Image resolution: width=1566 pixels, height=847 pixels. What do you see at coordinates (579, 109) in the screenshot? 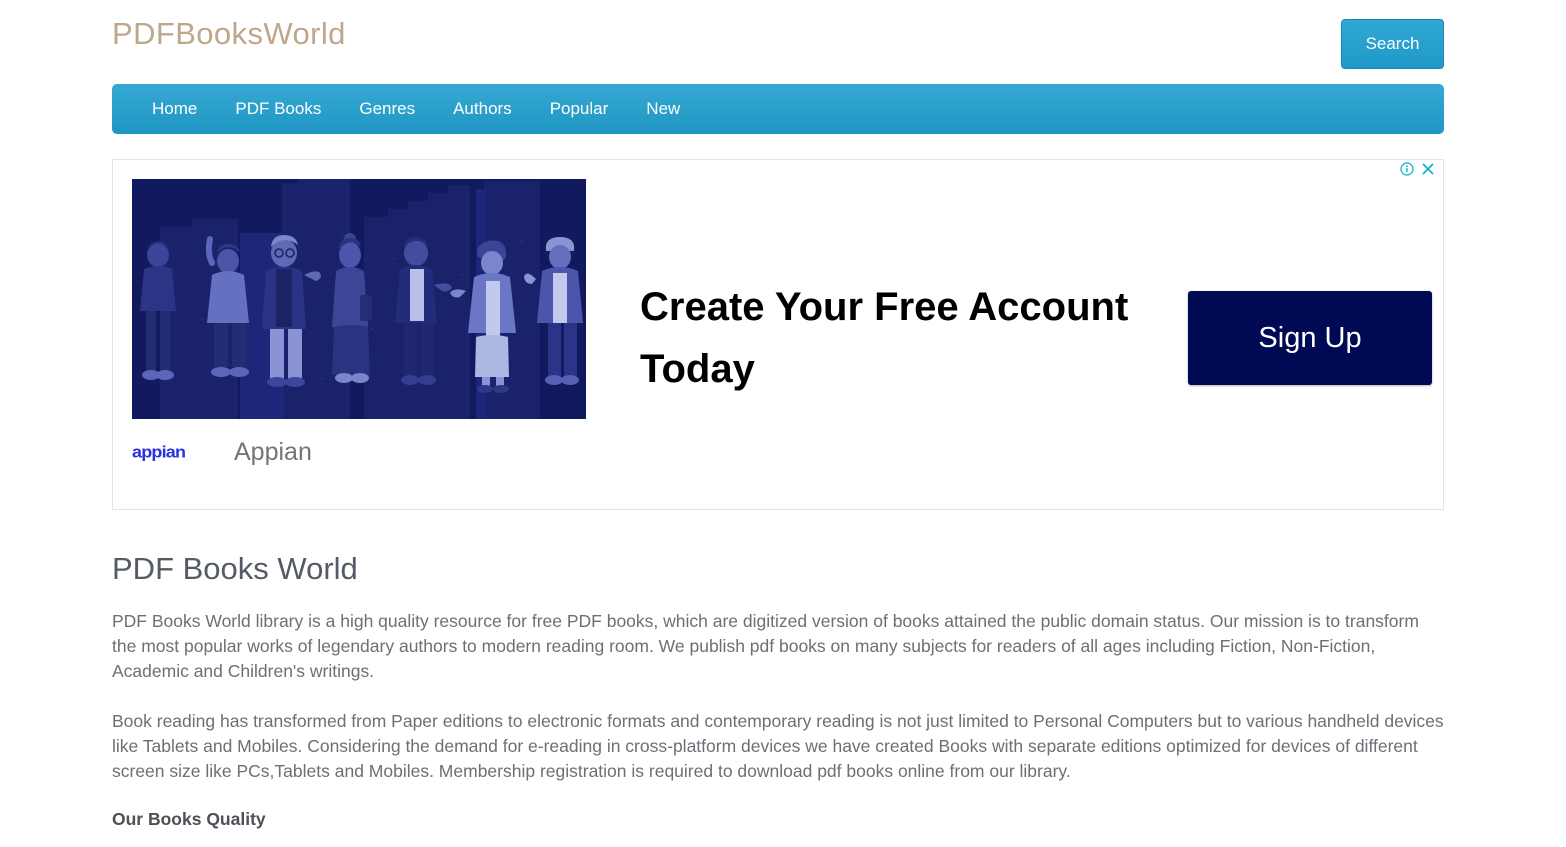
I see `nav-item-popular: Popular` at bounding box center [579, 109].